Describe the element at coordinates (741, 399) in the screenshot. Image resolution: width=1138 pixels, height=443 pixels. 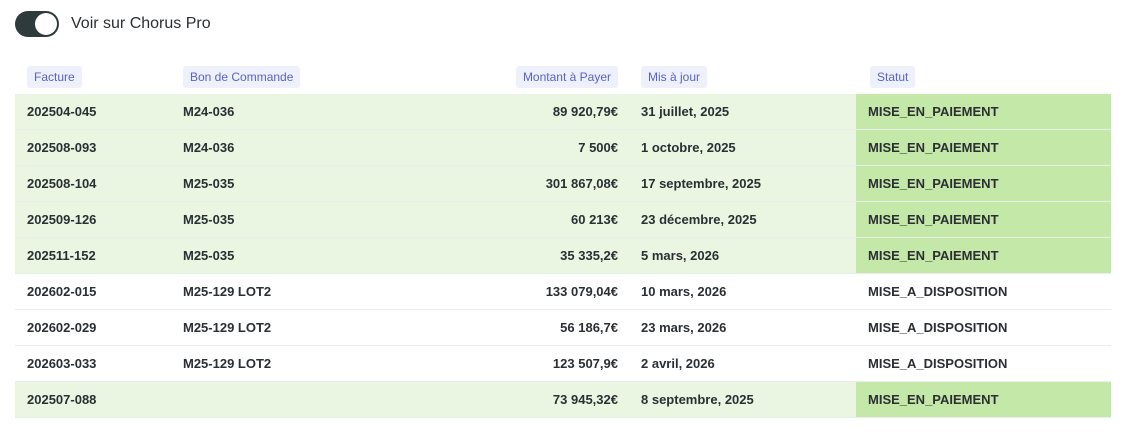
I see `cell-mis-a-jour: 8 septembre, 2025` at that location.